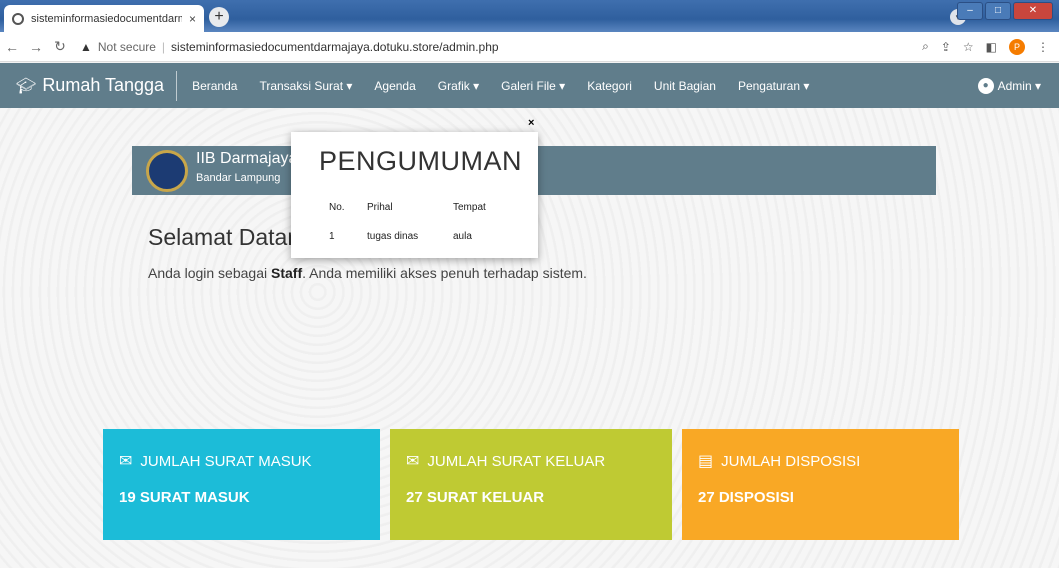 This screenshot has width=1059, height=568. What do you see at coordinates (407, 216) in the screenshot?
I see `table-header-row: No. Prihal Tempat` at bounding box center [407, 216].